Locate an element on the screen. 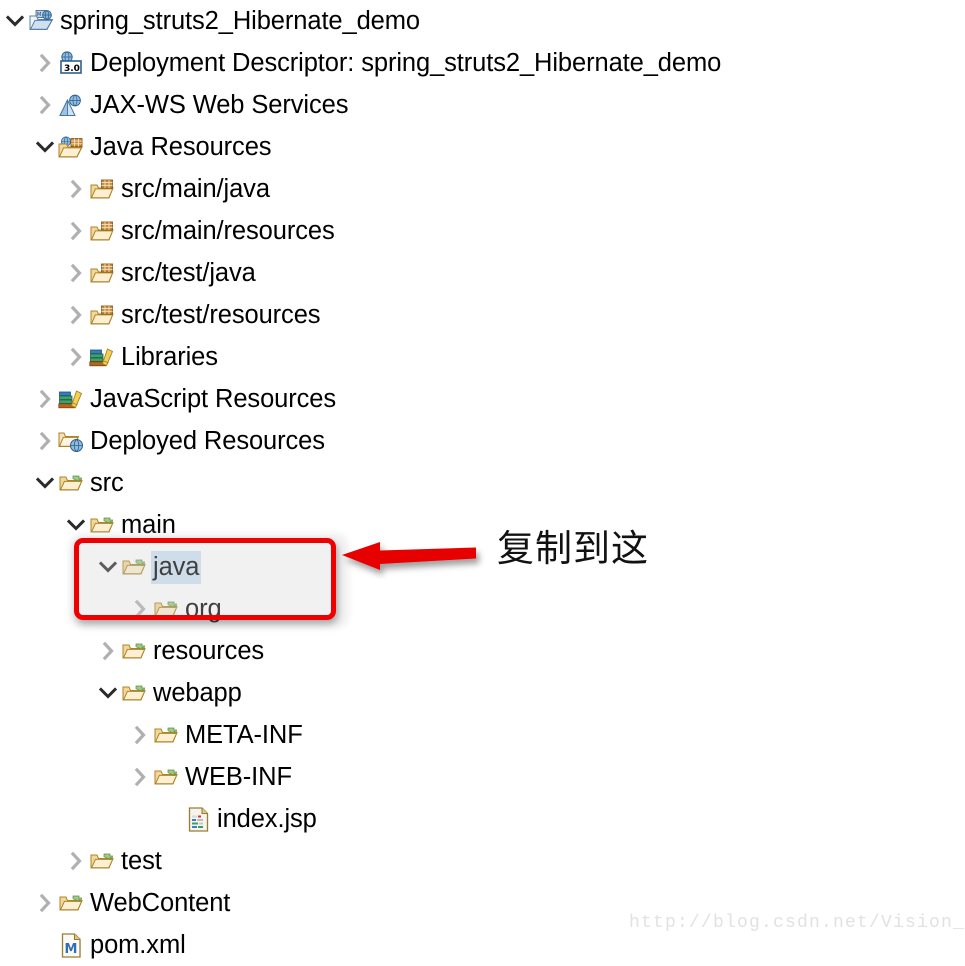  tree-row: java is located at coordinates (482, 567).